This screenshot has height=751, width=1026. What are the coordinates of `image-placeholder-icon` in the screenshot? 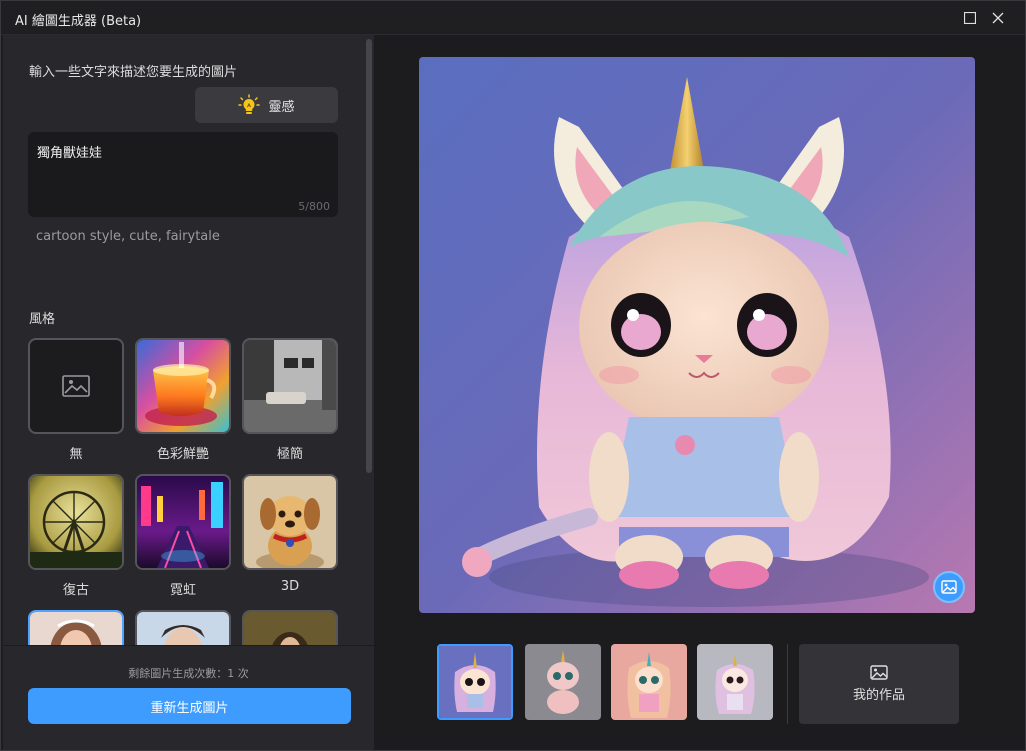 It's located at (76, 386).